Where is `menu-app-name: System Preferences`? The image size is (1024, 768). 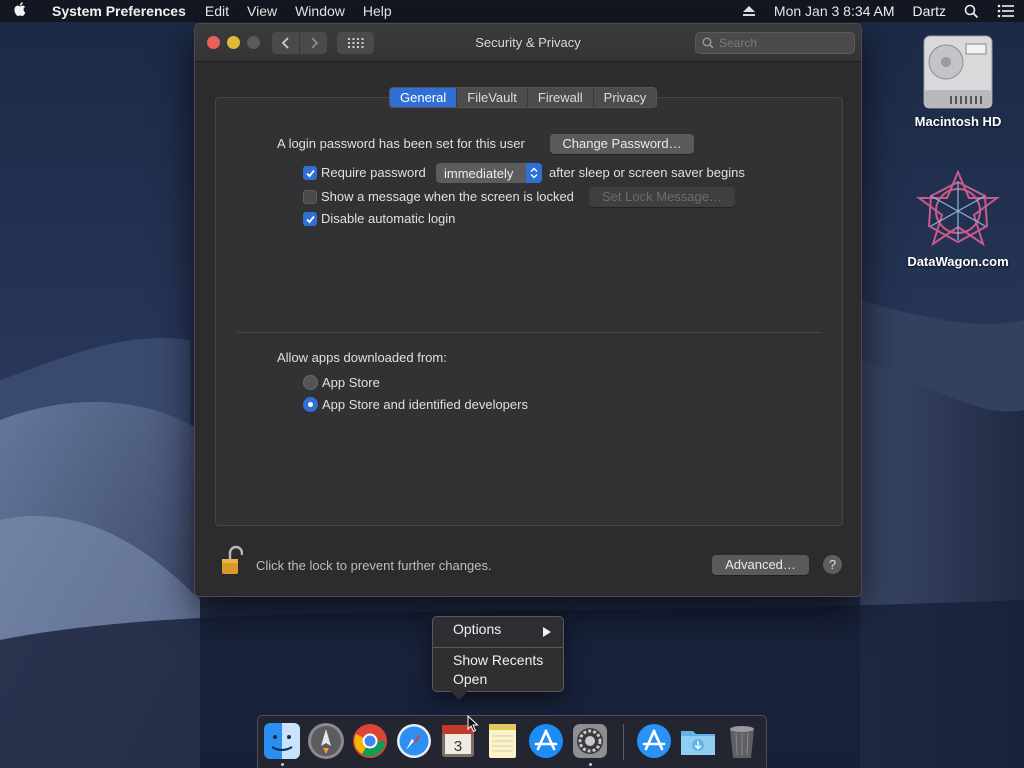
menu-app-name: System Preferences is located at coordinates (118, 11).